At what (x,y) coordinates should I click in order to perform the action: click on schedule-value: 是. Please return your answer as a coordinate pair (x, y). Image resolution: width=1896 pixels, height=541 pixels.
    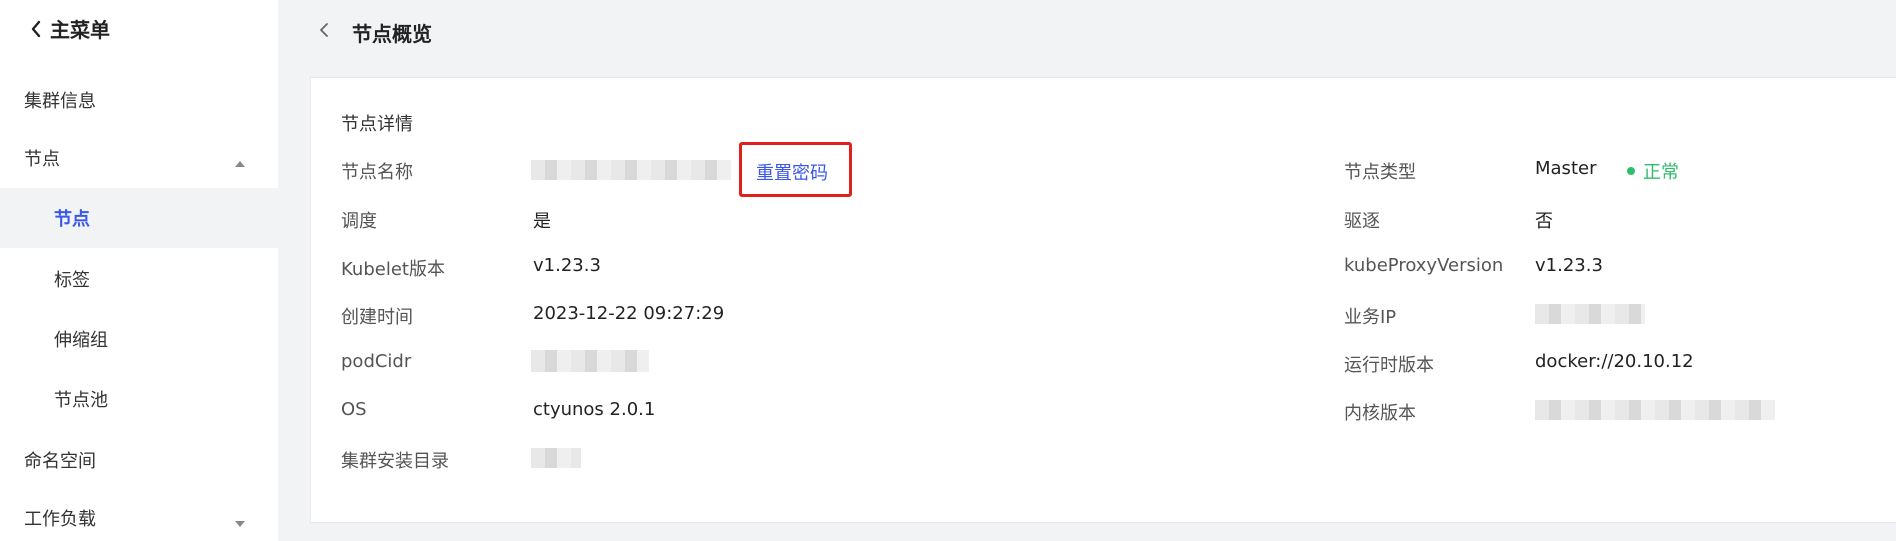
    Looking at the image, I should click on (542, 221).